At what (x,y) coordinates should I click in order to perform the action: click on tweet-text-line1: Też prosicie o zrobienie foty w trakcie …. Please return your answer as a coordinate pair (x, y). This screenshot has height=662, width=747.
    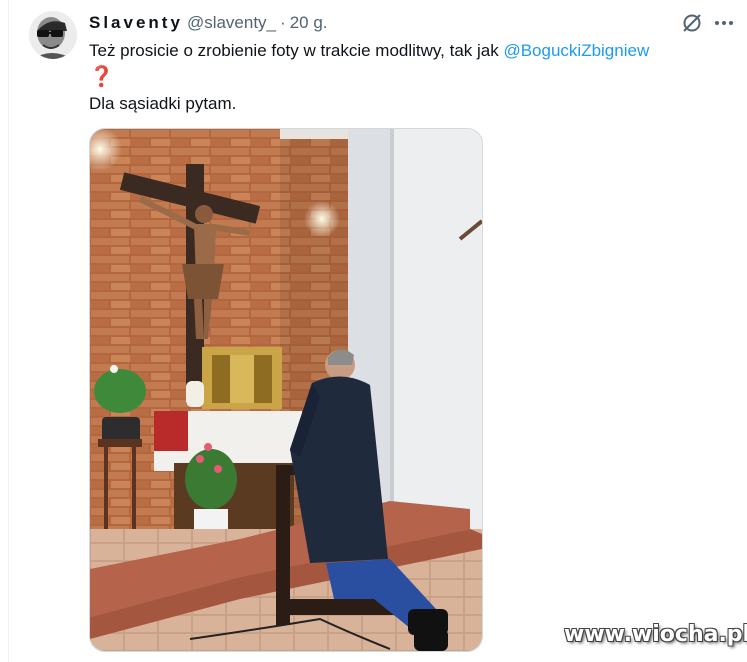
    Looking at the image, I should click on (296, 50).